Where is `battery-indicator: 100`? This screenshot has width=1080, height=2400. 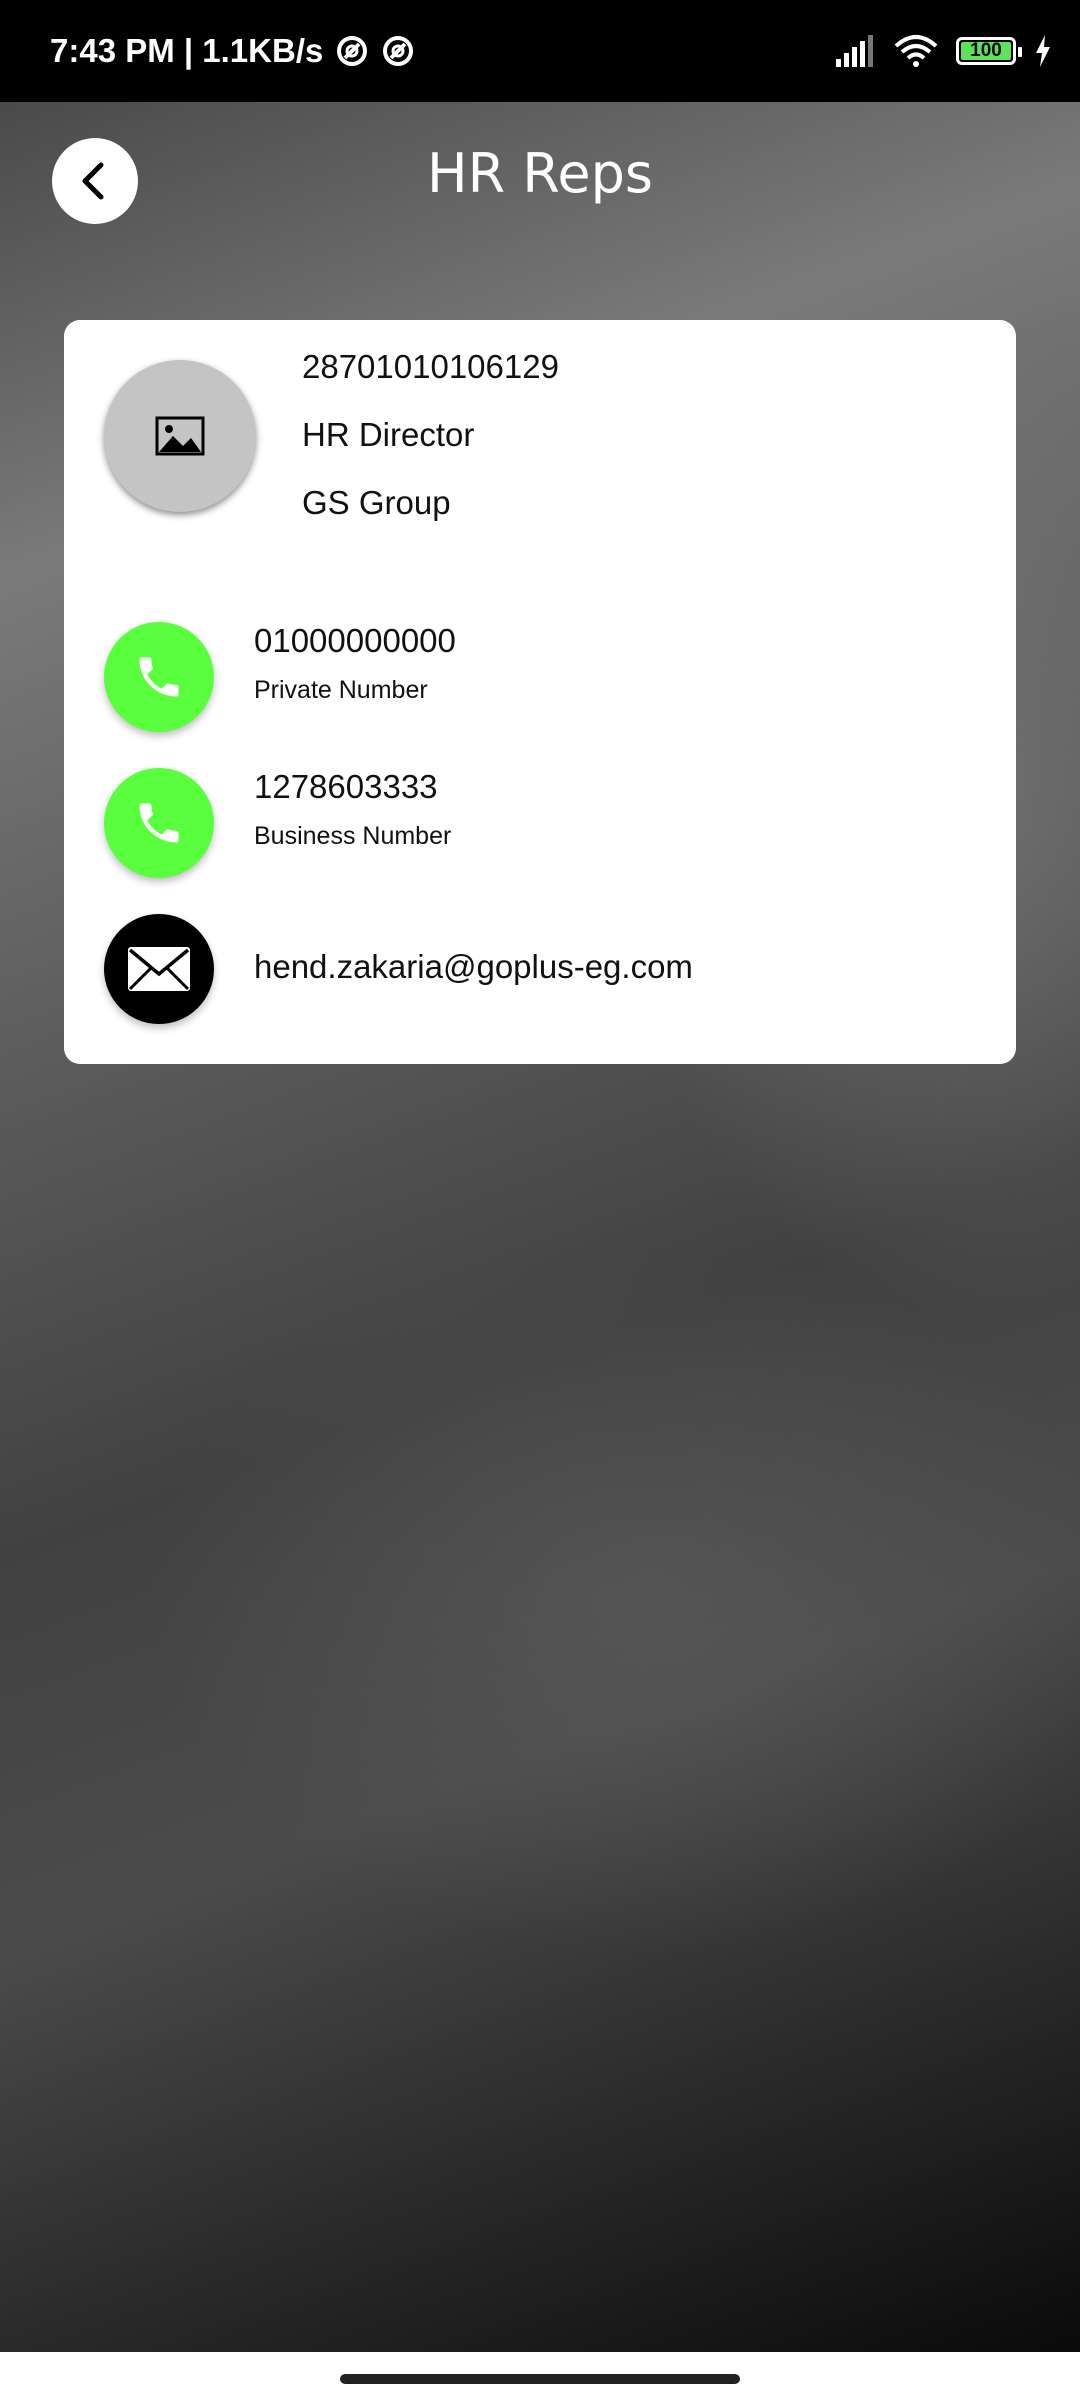 battery-indicator: 100 is located at coordinates (989, 51).